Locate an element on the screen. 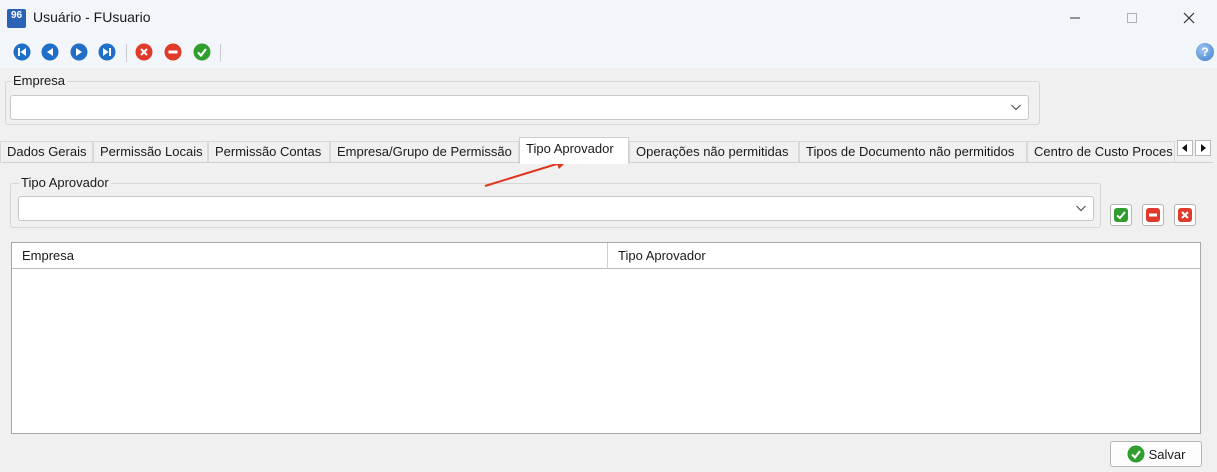 The width and height of the screenshot is (1217, 472). delete-button is located at coordinates (173, 52).